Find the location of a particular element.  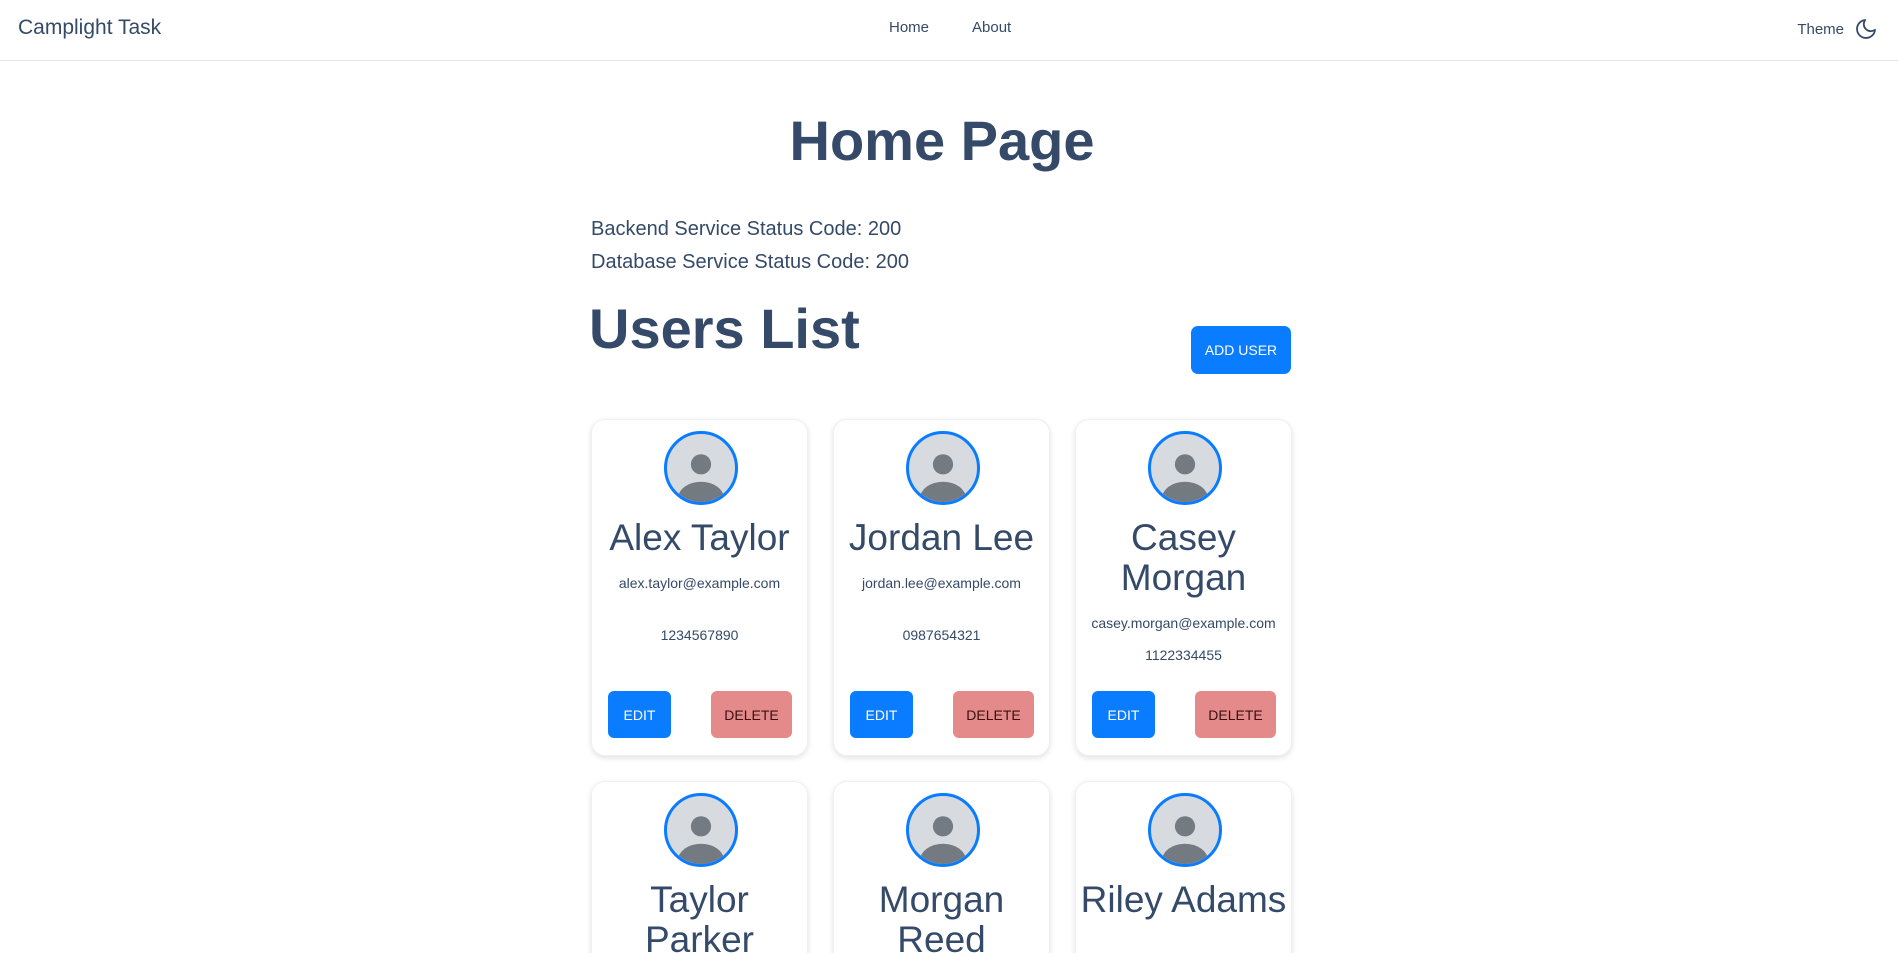

navbar: Camplight Task Home About Theme is located at coordinates (949, 30).